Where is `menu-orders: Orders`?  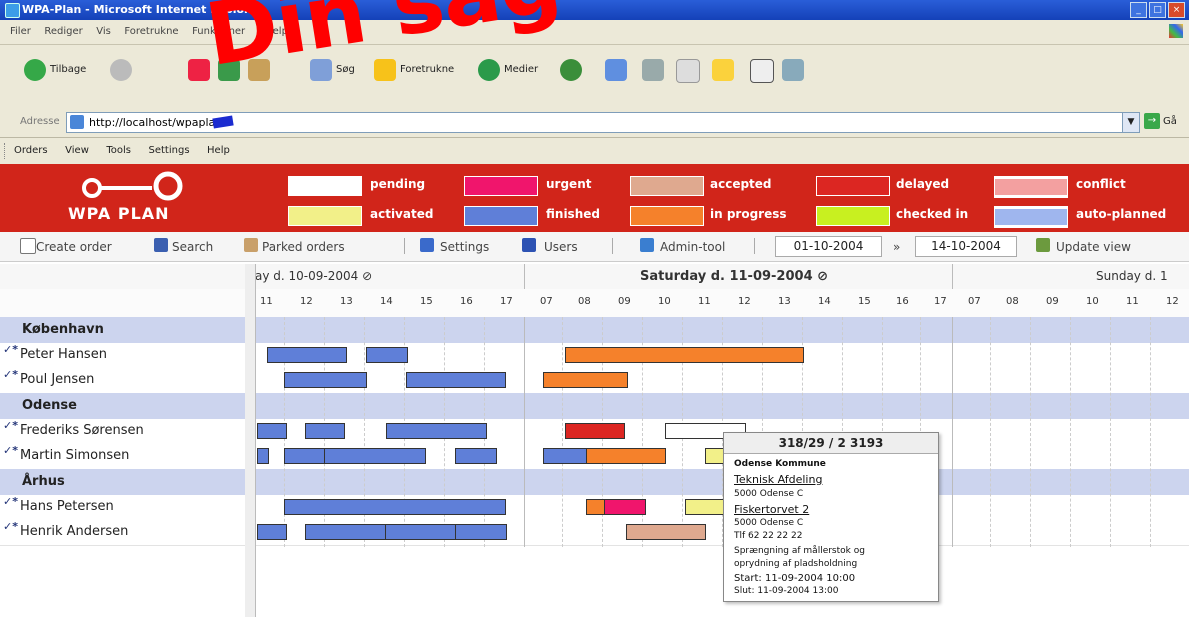 menu-orders: Orders is located at coordinates (31, 150).